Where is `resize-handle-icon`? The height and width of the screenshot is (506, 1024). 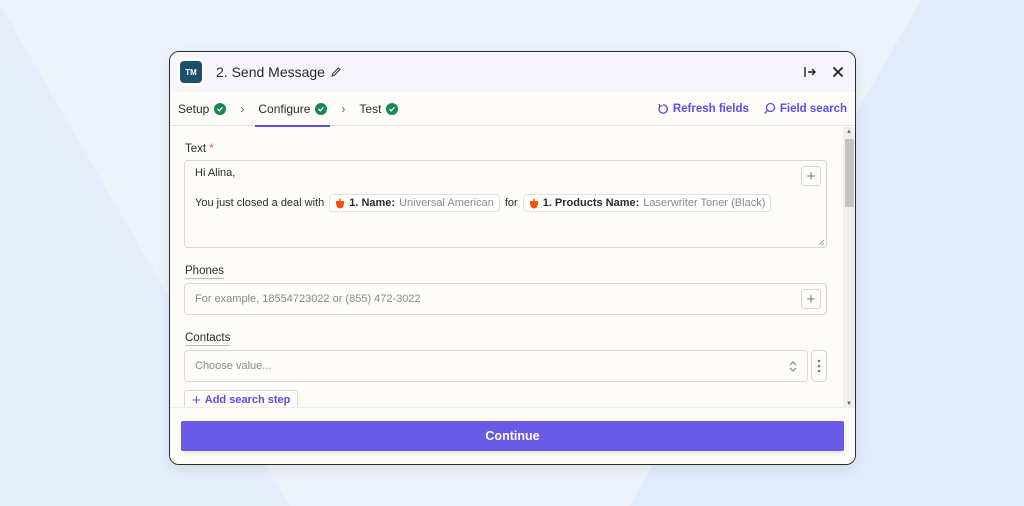 resize-handle-icon is located at coordinates (821, 242).